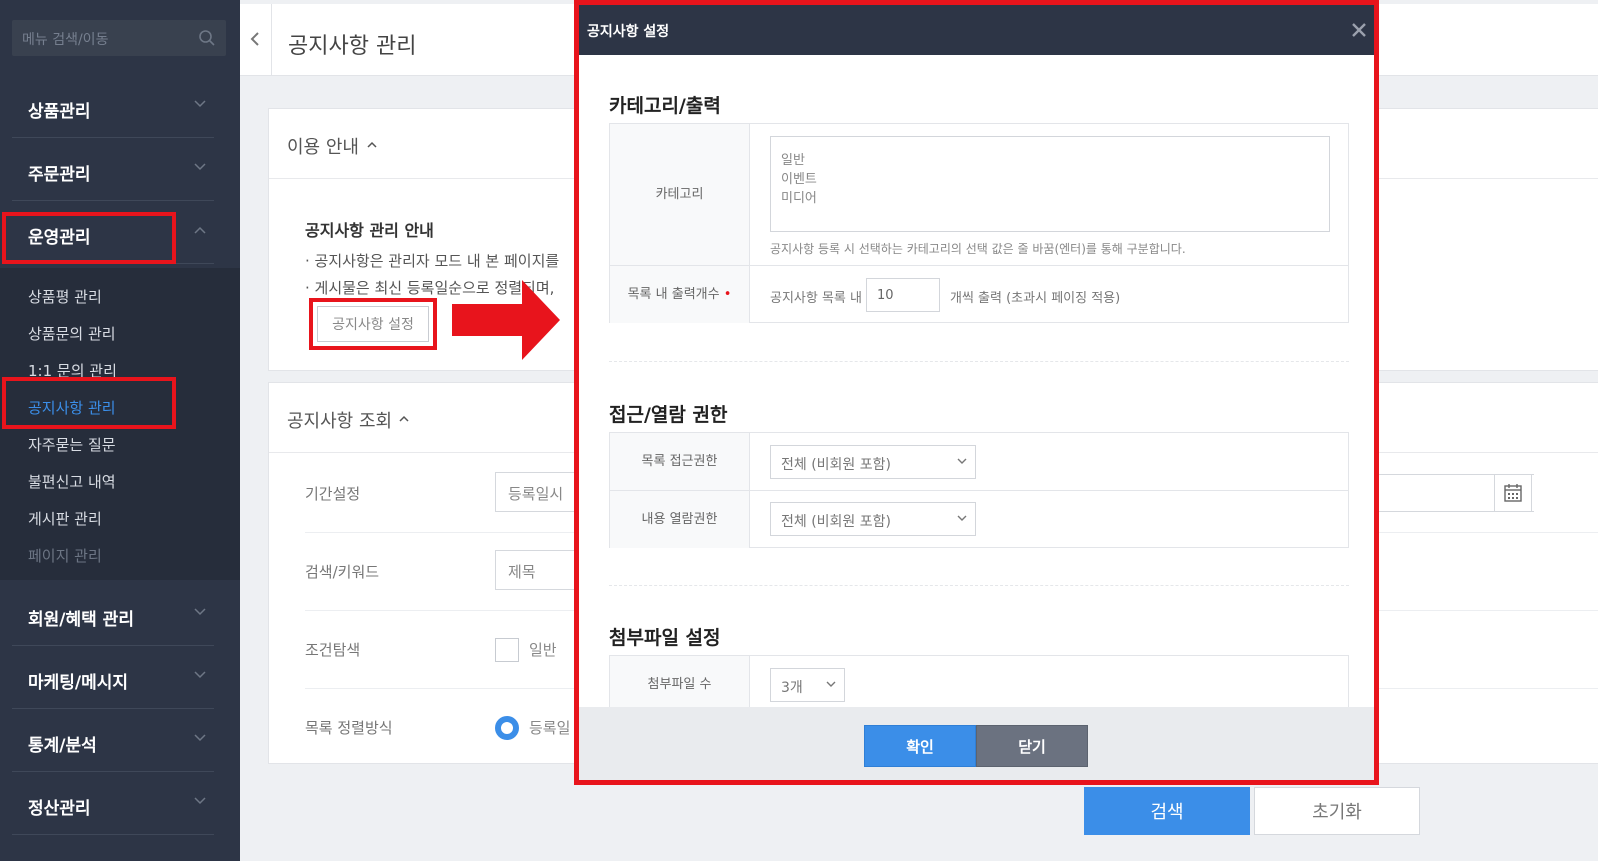  What do you see at coordinates (340, 421) in the screenshot?
I see `search-panel-title: 공지사항 조회` at bounding box center [340, 421].